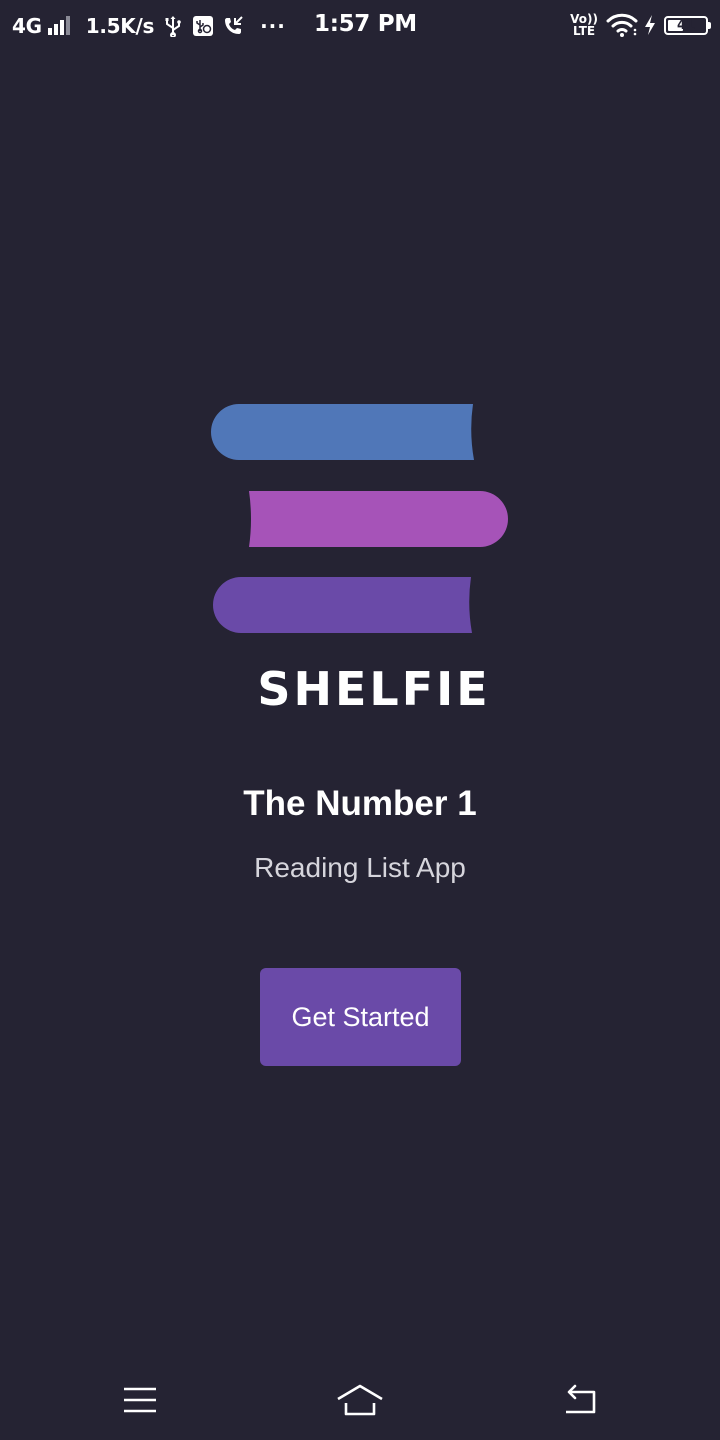  Describe the element at coordinates (360, 1017) in the screenshot. I see `get-started-button: Get Started` at that location.